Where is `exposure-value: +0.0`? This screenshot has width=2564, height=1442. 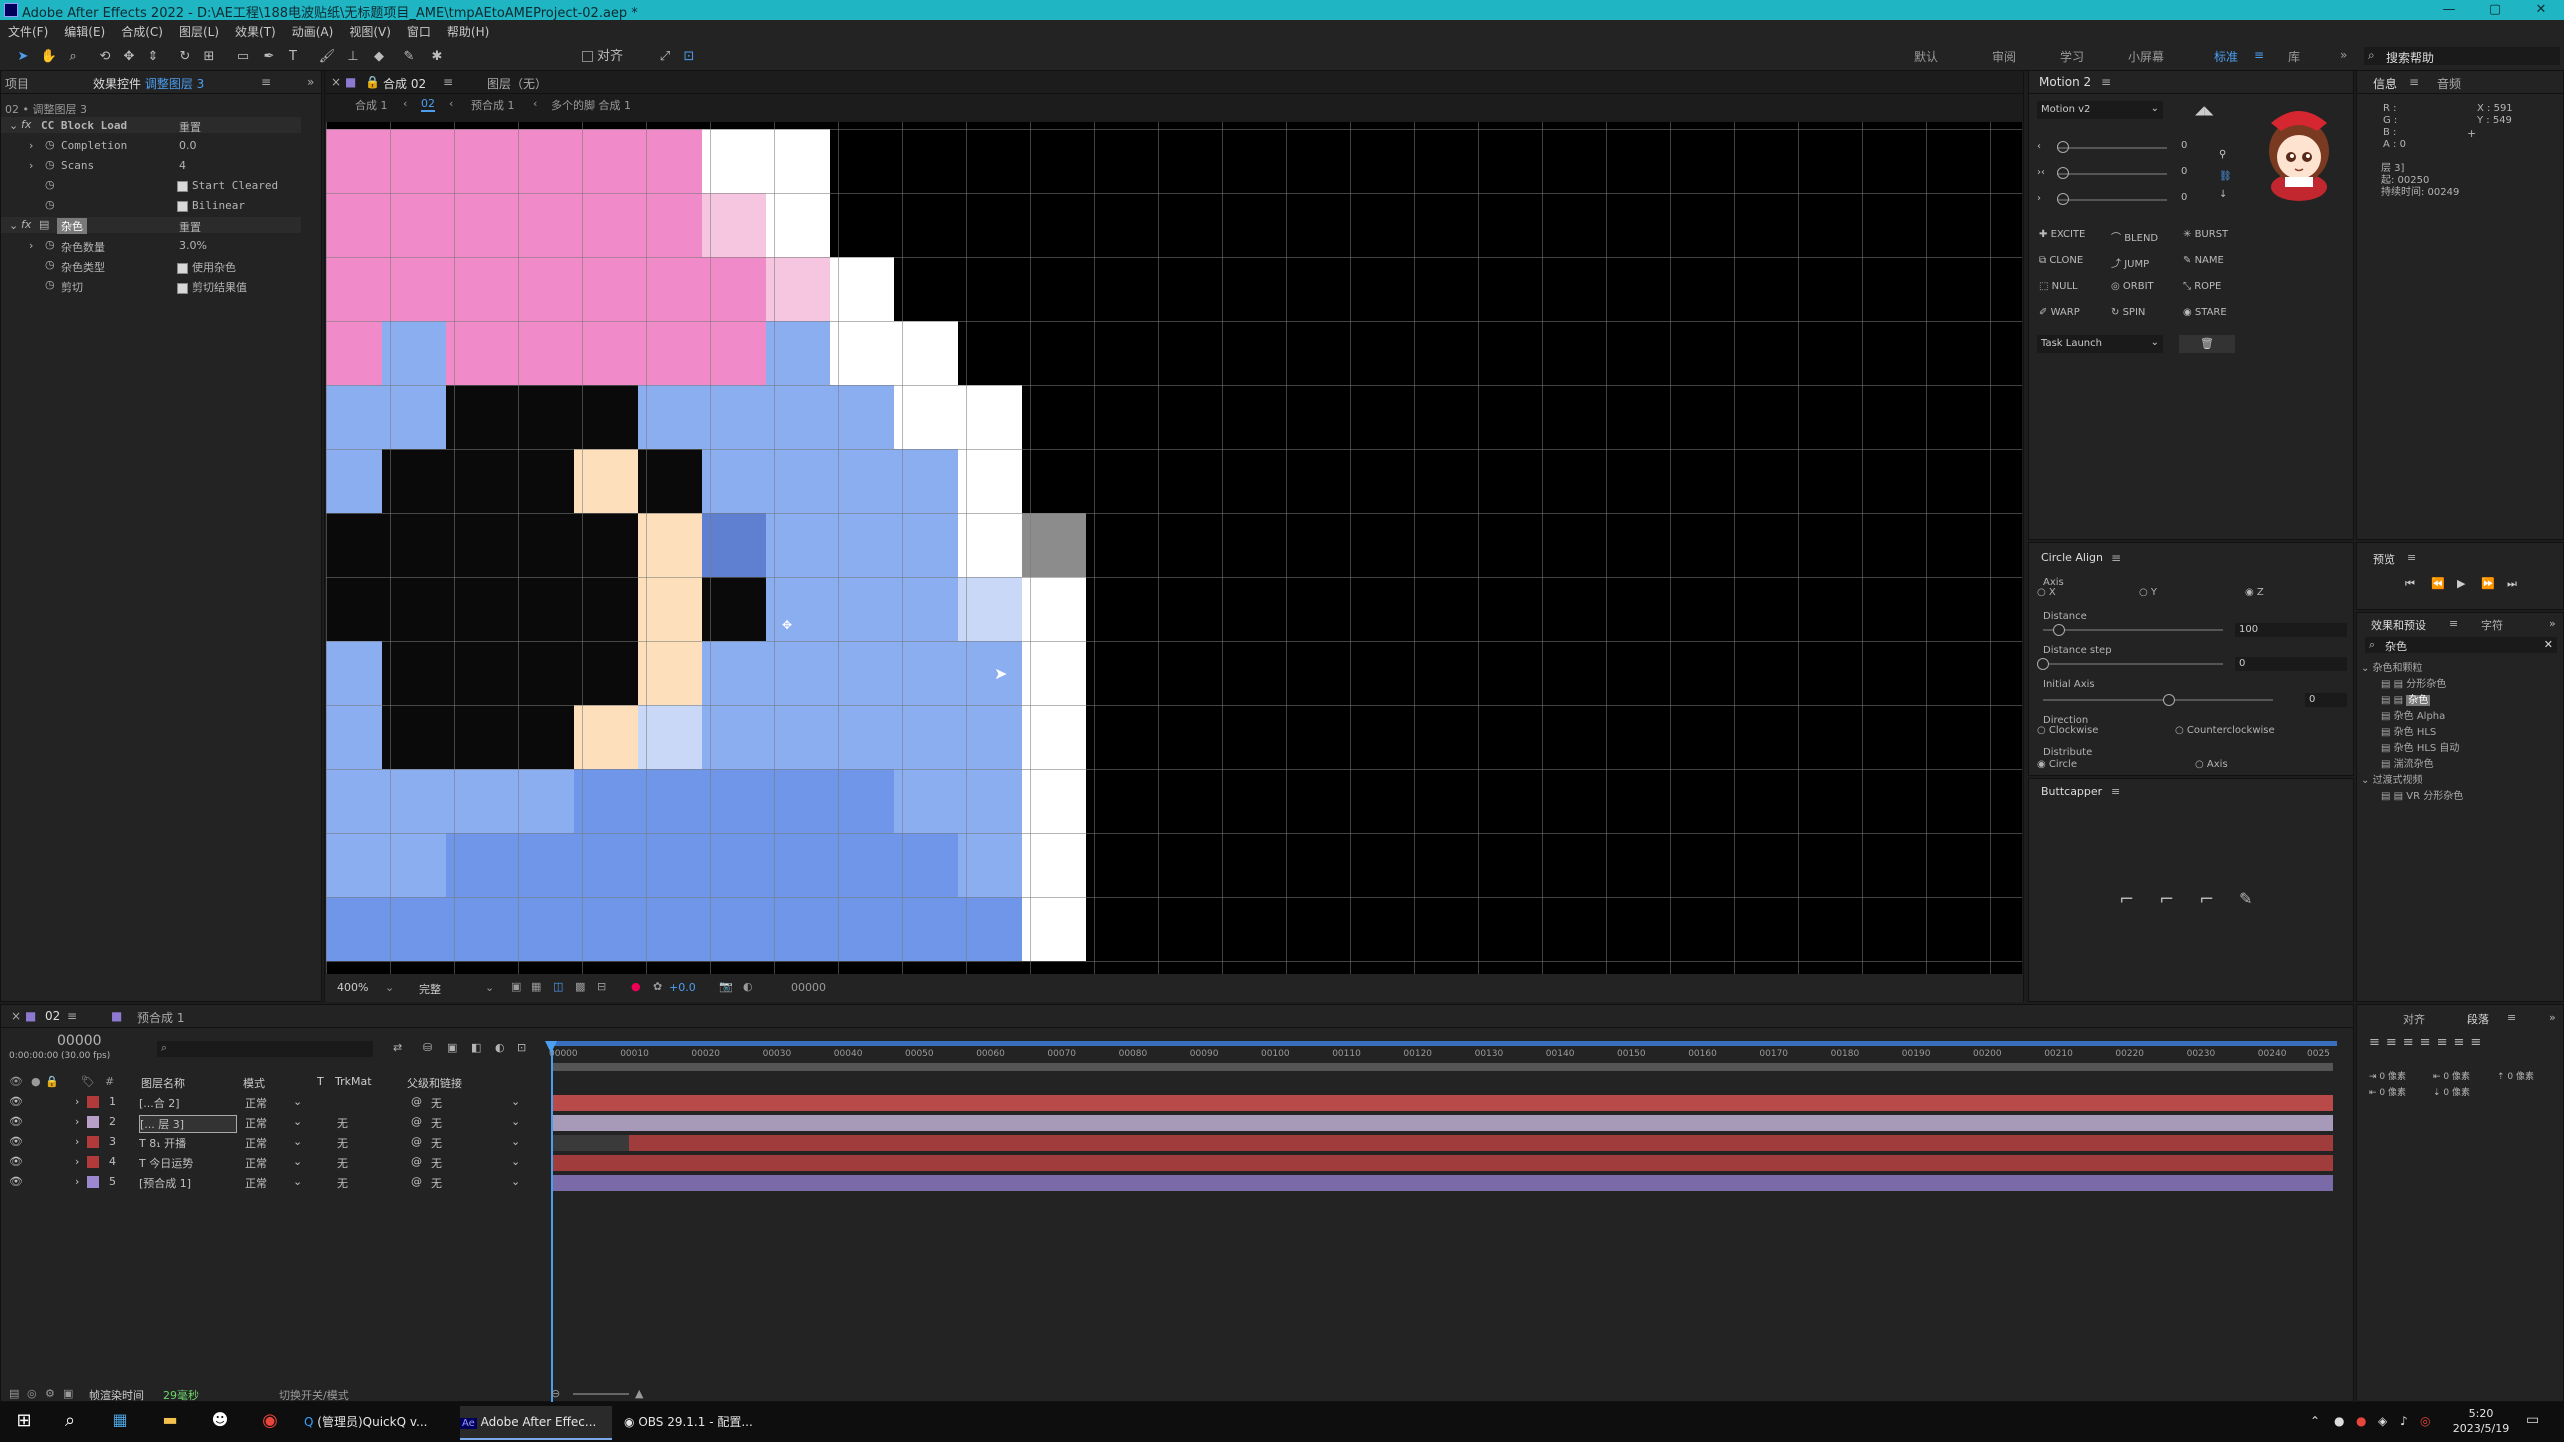
exposure-value: +0.0 is located at coordinates (682, 987).